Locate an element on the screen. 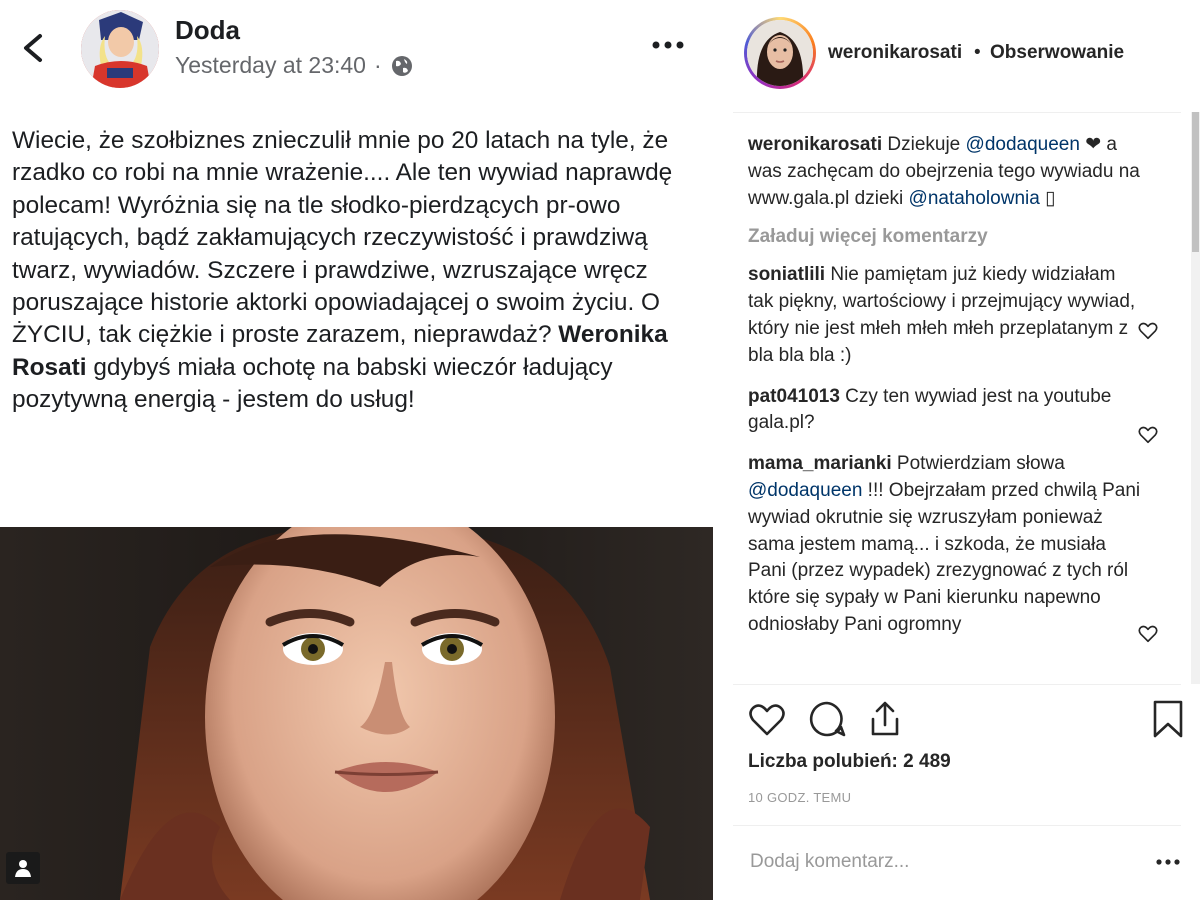 The image size is (1200, 902). caption-text: ▯ is located at coordinates (1047, 198).